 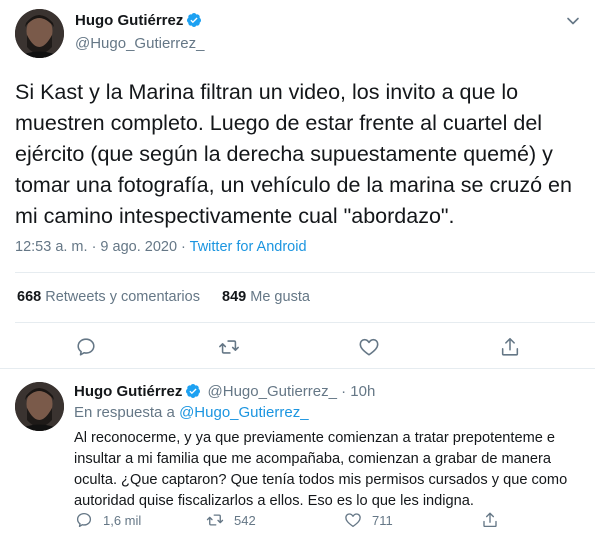 What do you see at coordinates (245, 520) in the screenshot?
I see `retweets-count: 542` at bounding box center [245, 520].